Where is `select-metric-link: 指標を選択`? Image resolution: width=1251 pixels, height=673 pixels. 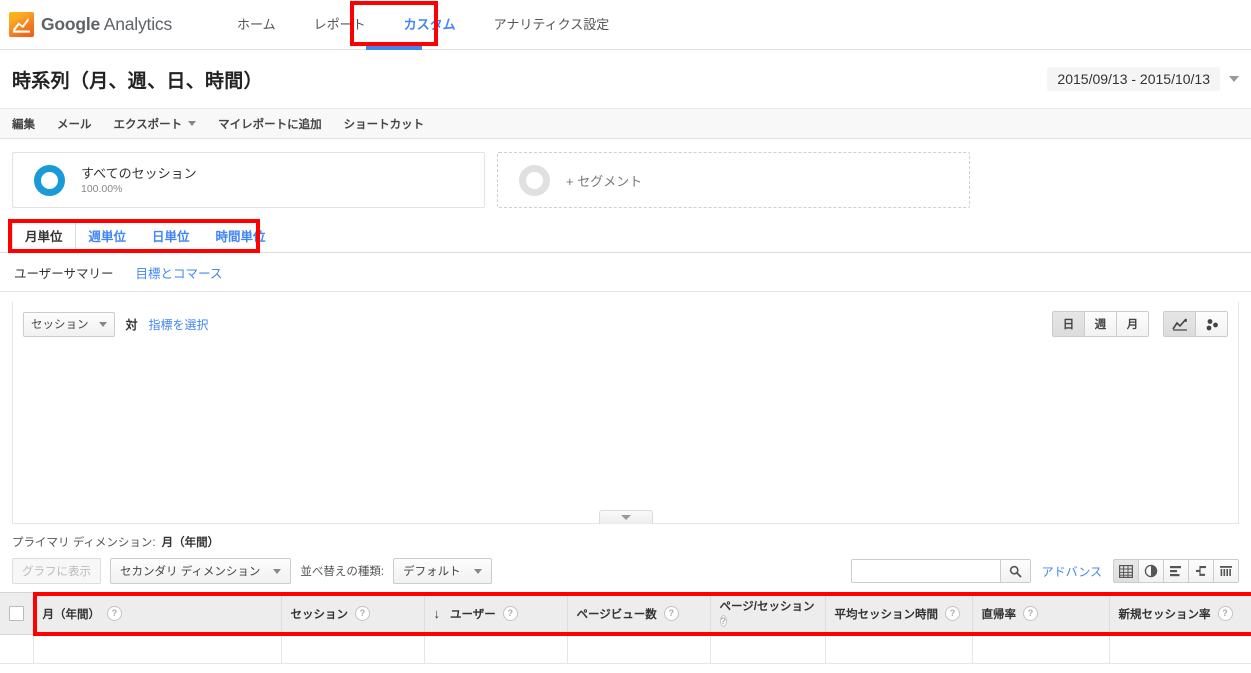
select-metric-link: 指標を選択 is located at coordinates (179, 324).